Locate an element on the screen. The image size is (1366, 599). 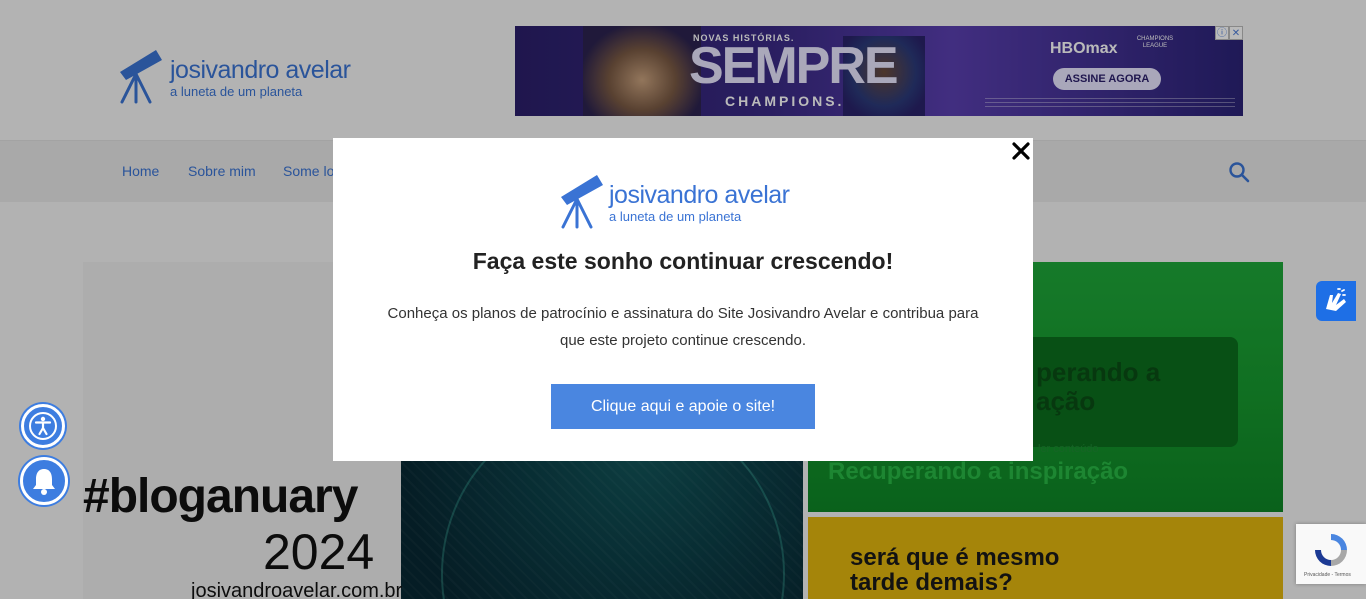
modal-logo: josivandro avelar a luneta de um planeta is located at coordinates (673, 199).